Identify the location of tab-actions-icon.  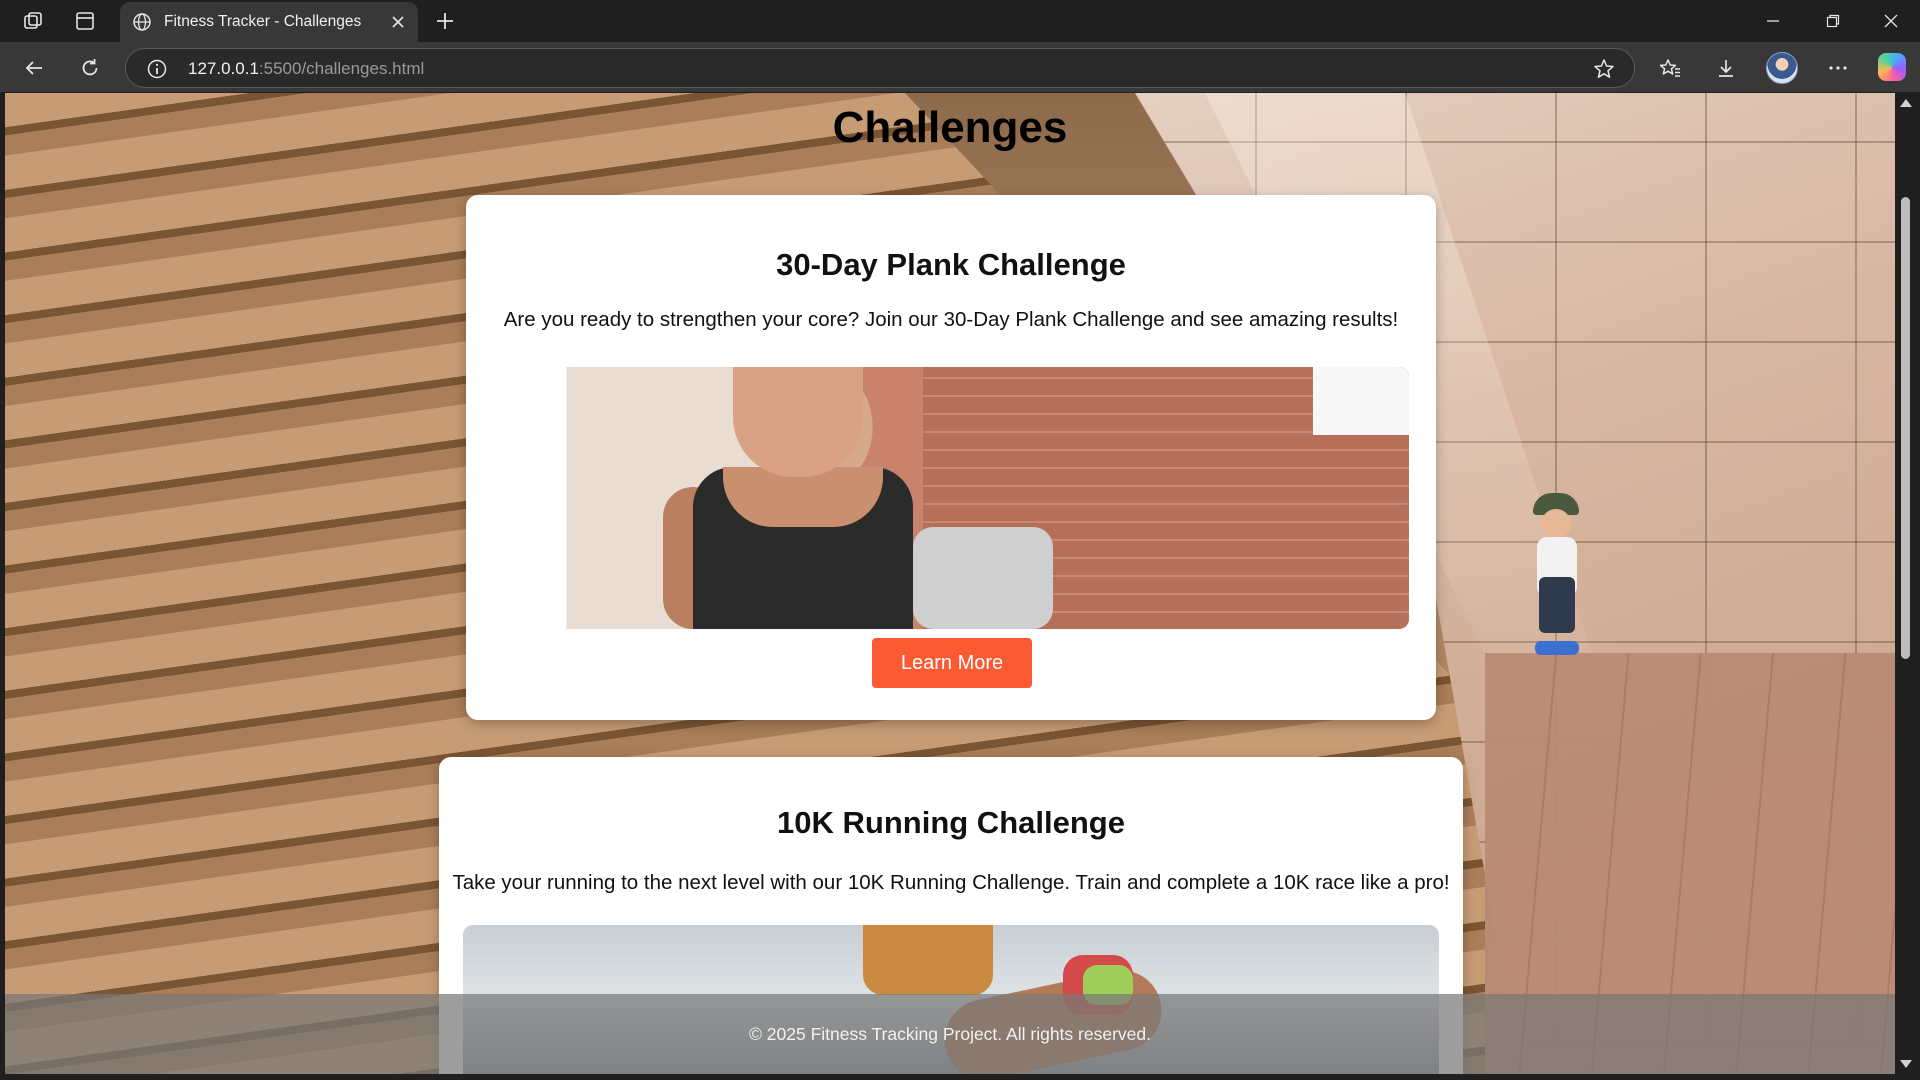
(85, 21).